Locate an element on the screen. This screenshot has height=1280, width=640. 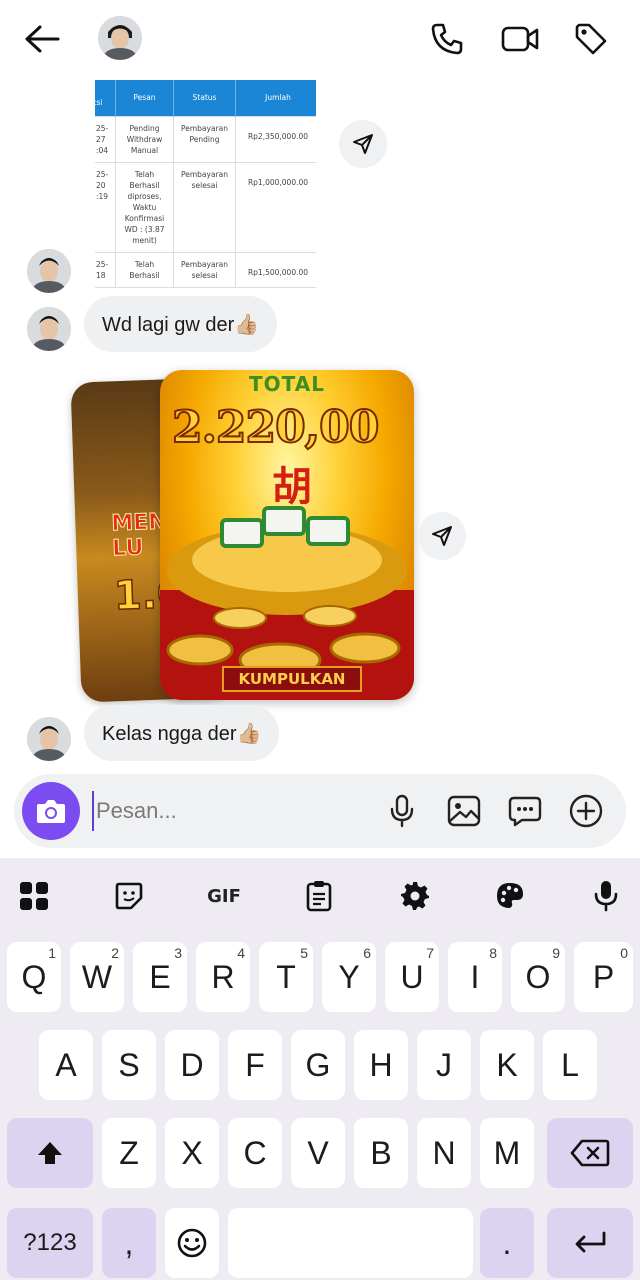
smiley-icon is located at coordinates (192, 1243).